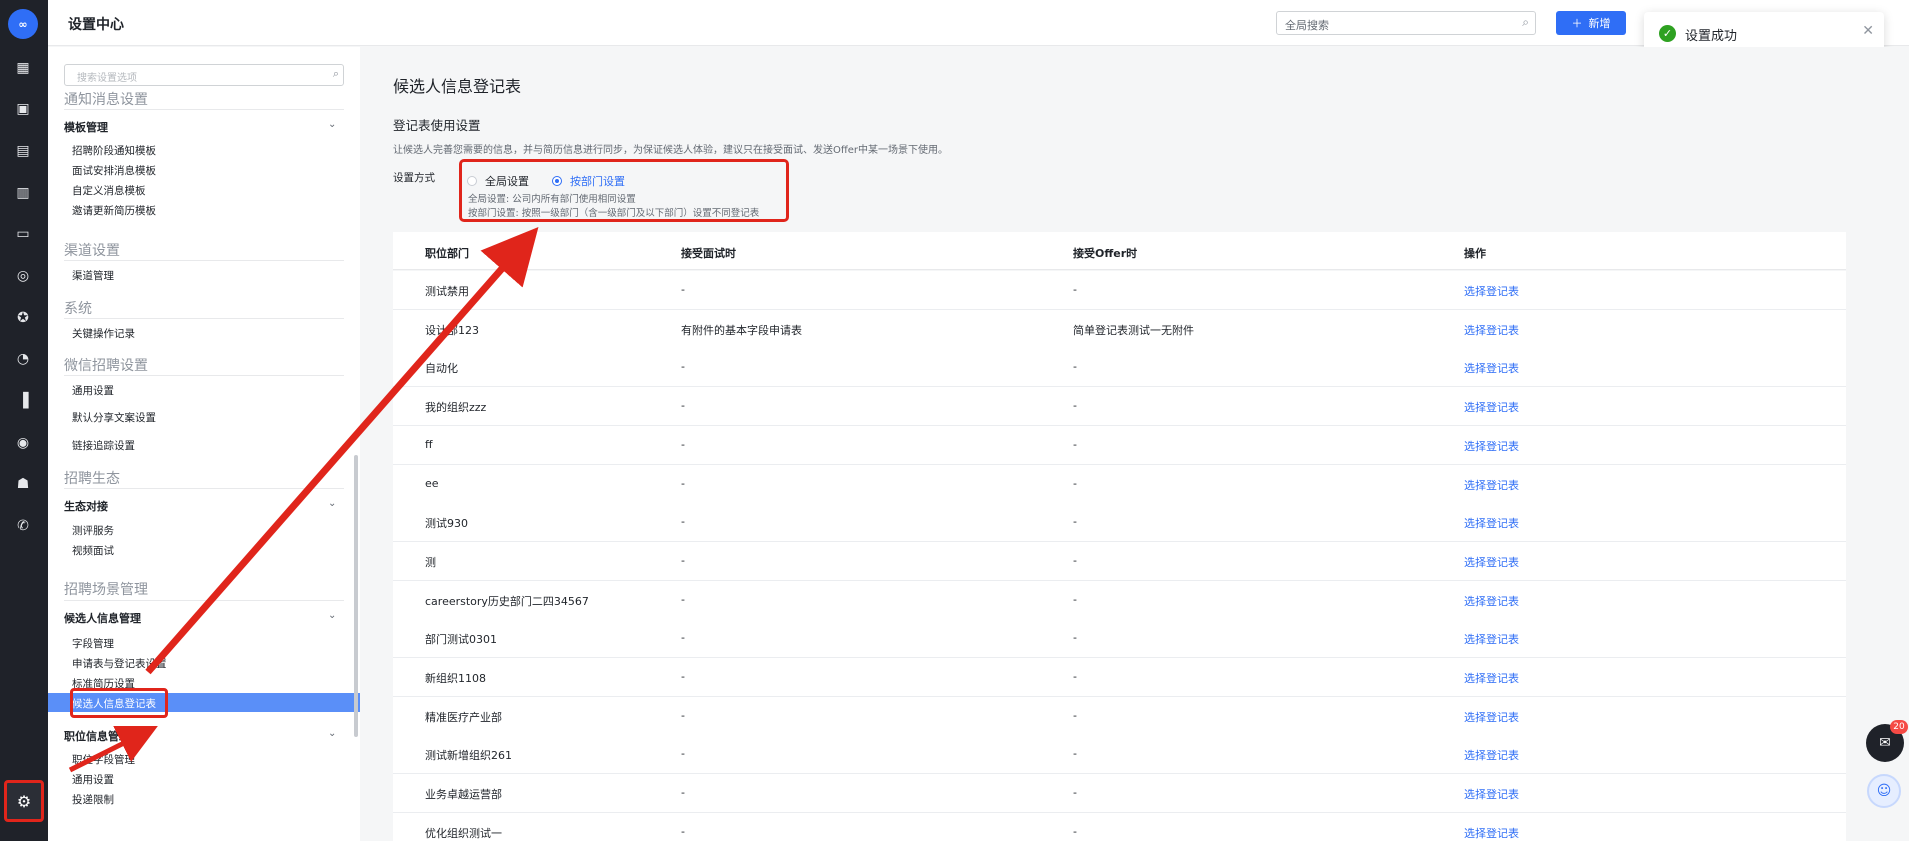  Describe the element at coordinates (414, 178) in the screenshot. I see `mode-label: 设置方式` at that location.